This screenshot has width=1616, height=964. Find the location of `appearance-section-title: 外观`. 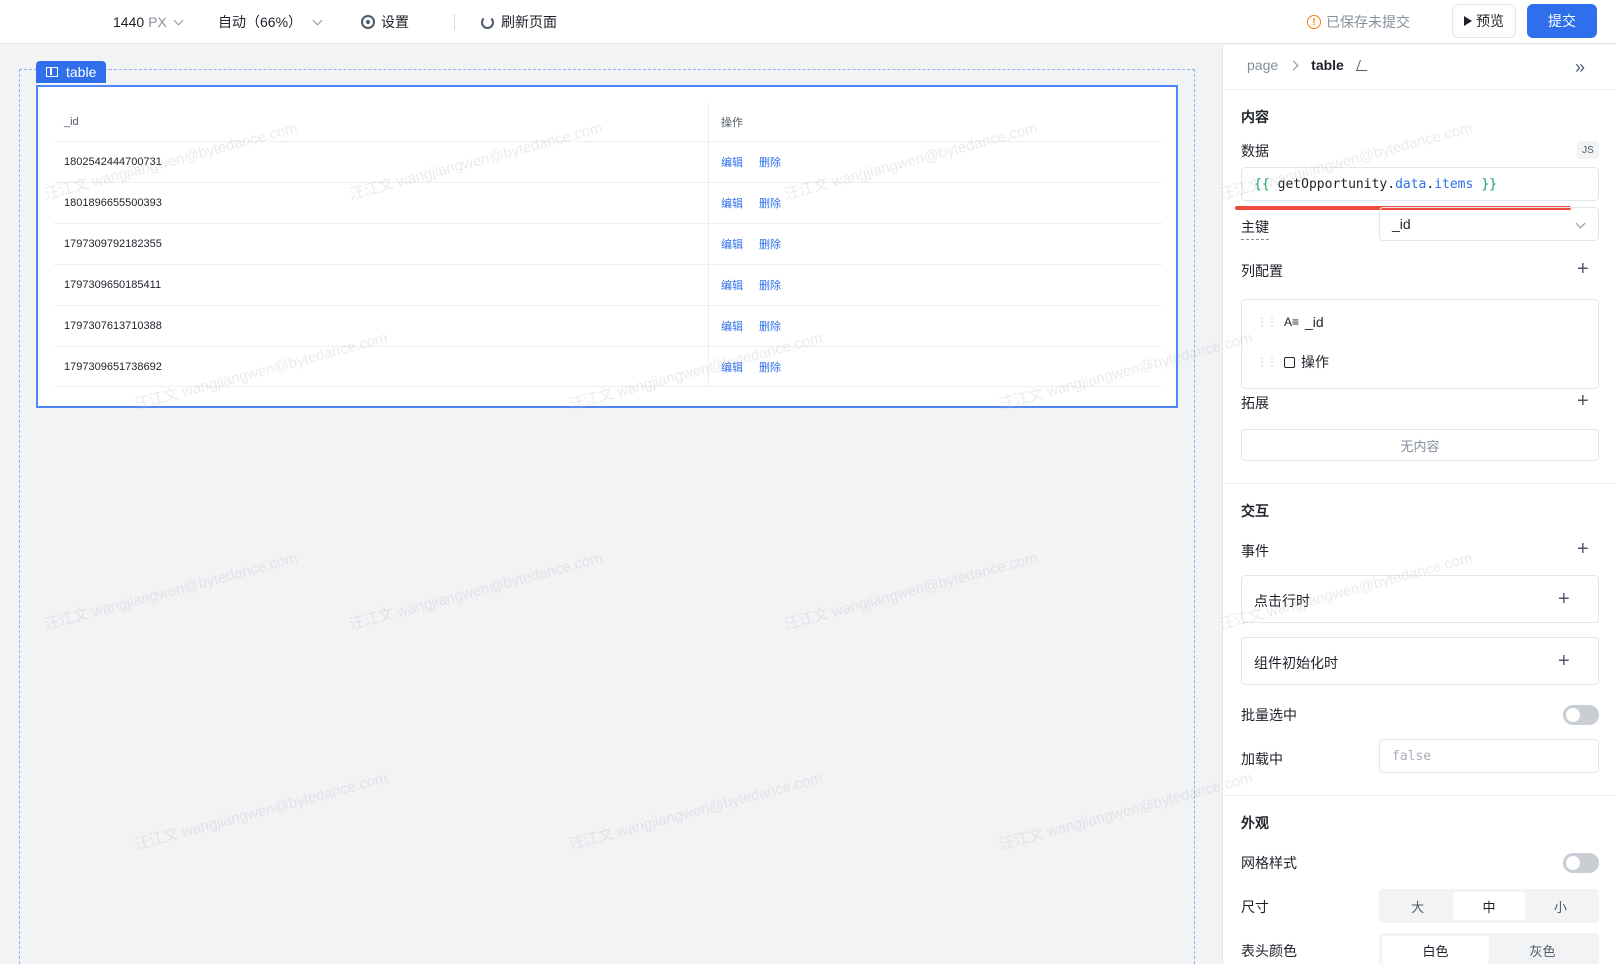

appearance-section-title: 外观 is located at coordinates (1255, 823).